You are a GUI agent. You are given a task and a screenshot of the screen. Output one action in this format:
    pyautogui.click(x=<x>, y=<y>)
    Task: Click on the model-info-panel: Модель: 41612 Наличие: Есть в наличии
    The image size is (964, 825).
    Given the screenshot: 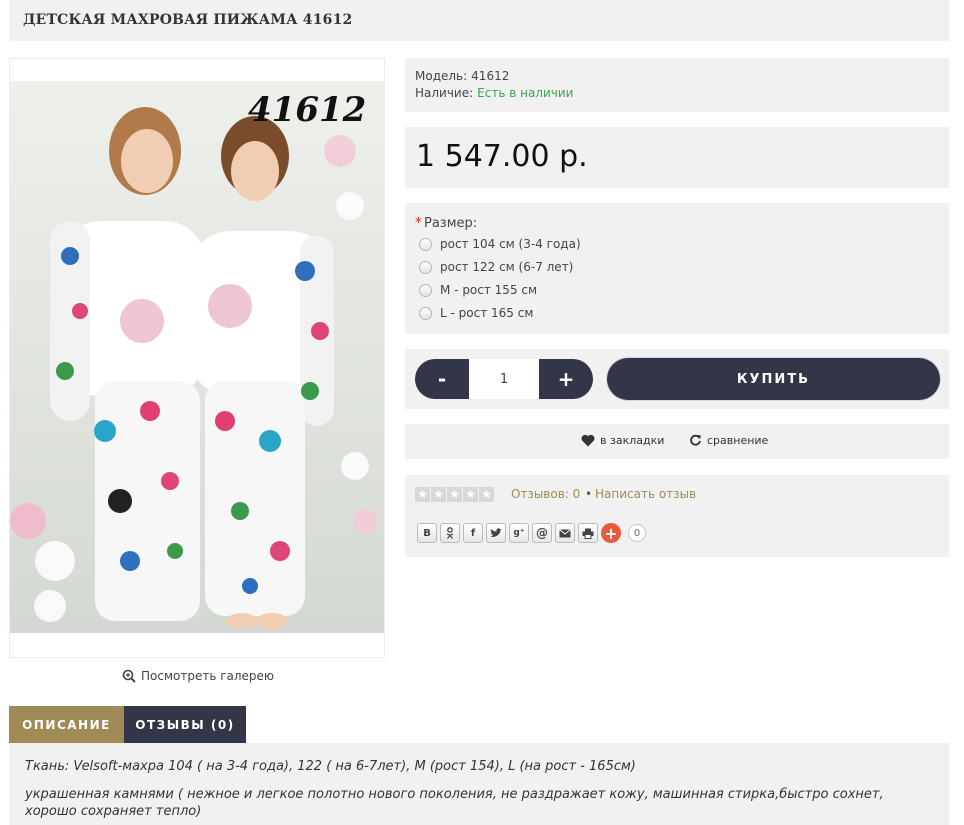 What is the action you would take?
    pyautogui.click(x=677, y=85)
    